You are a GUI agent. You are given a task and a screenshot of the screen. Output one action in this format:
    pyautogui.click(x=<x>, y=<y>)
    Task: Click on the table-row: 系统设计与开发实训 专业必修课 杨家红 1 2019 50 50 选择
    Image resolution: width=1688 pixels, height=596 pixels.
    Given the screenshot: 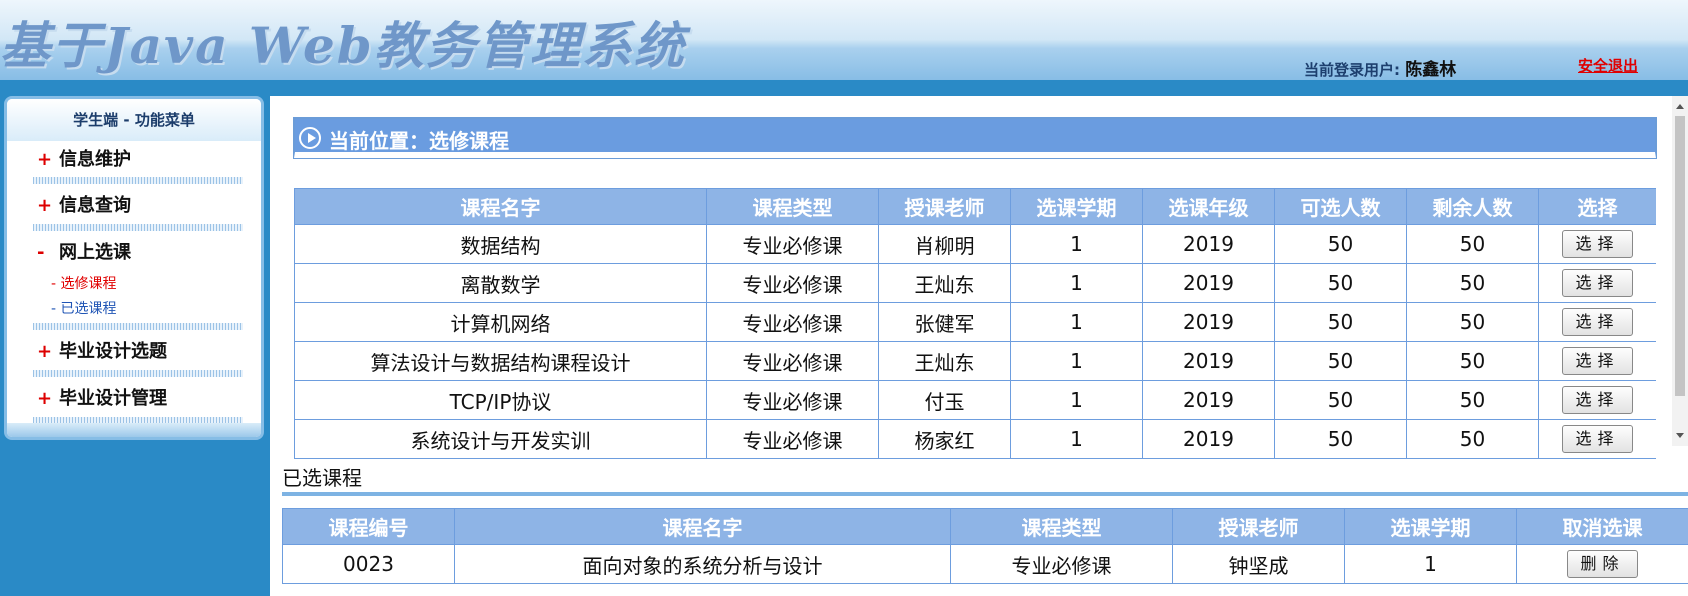 What is the action you would take?
    pyautogui.click(x=975, y=439)
    